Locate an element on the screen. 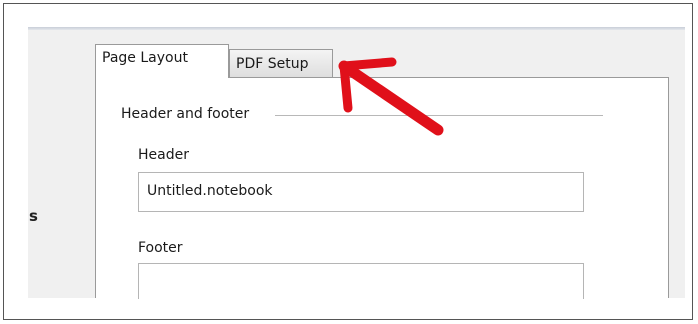 Image resolution: width=698 pixels, height=324 pixels. group-label-header-footer: Header and footer is located at coordinates (186, 114).